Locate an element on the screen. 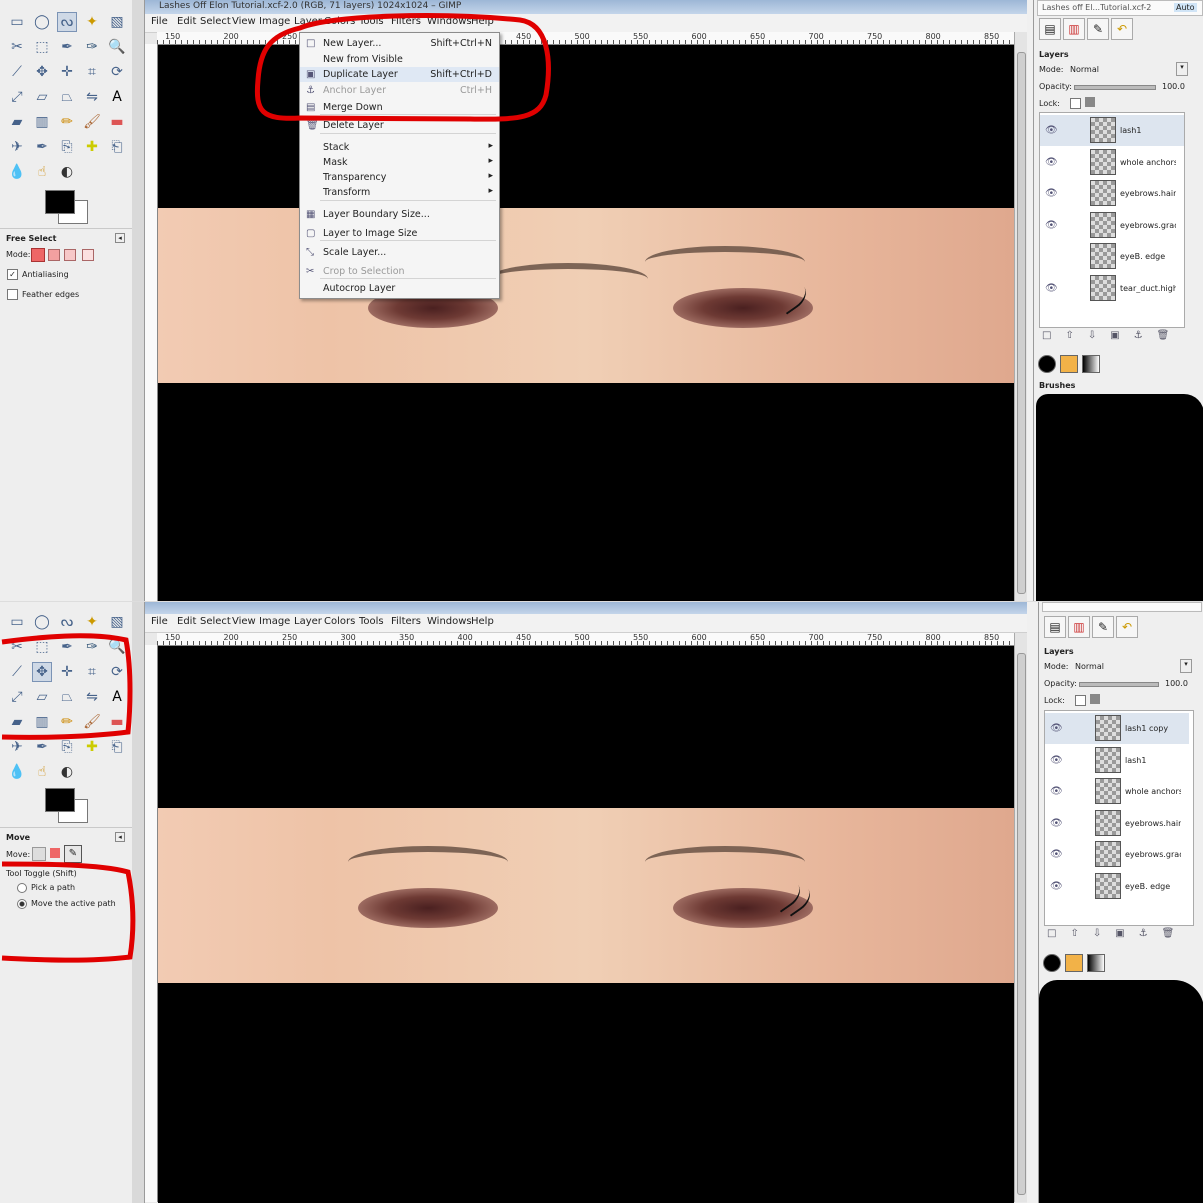 The image size is (1203, 1203). brush-icon is located at coordinates (1047, 364).